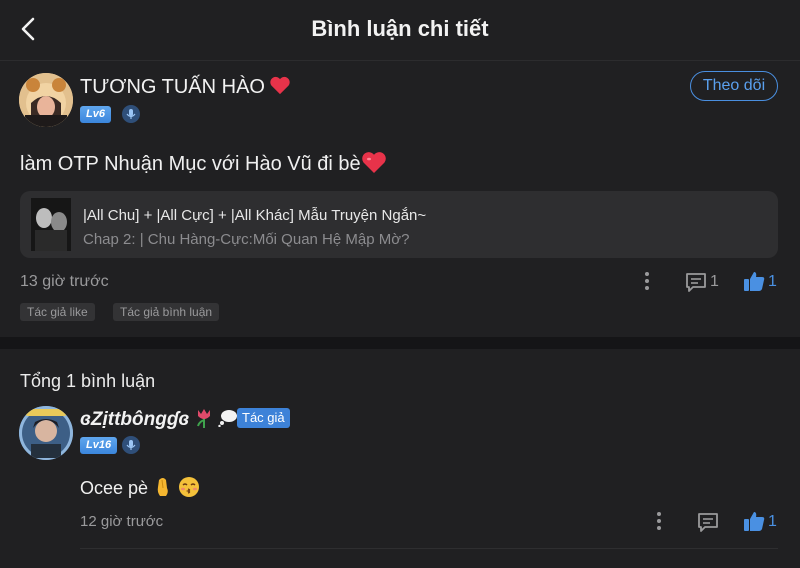  Describe the element at coordinates (166, 312) in the screenshot. I see `author-comment-tag: Tác giả bình luận` at that location.